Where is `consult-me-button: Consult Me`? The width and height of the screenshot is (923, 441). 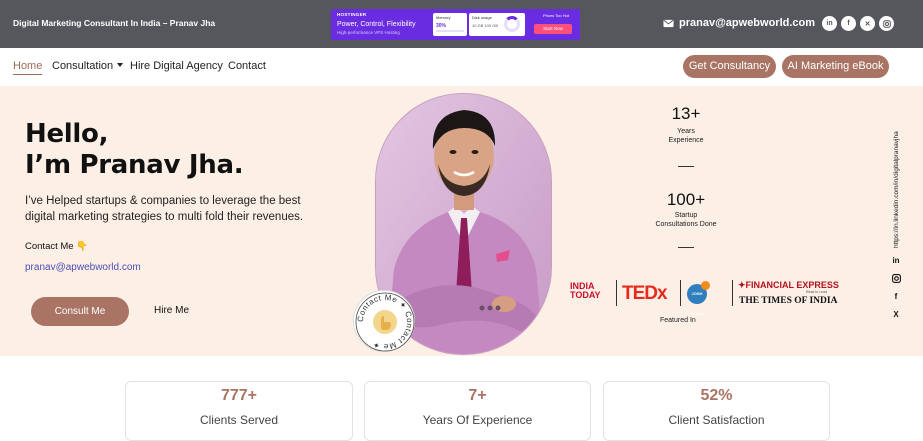 consult-me-button: Consult Me is located at coordinates (80, 311).